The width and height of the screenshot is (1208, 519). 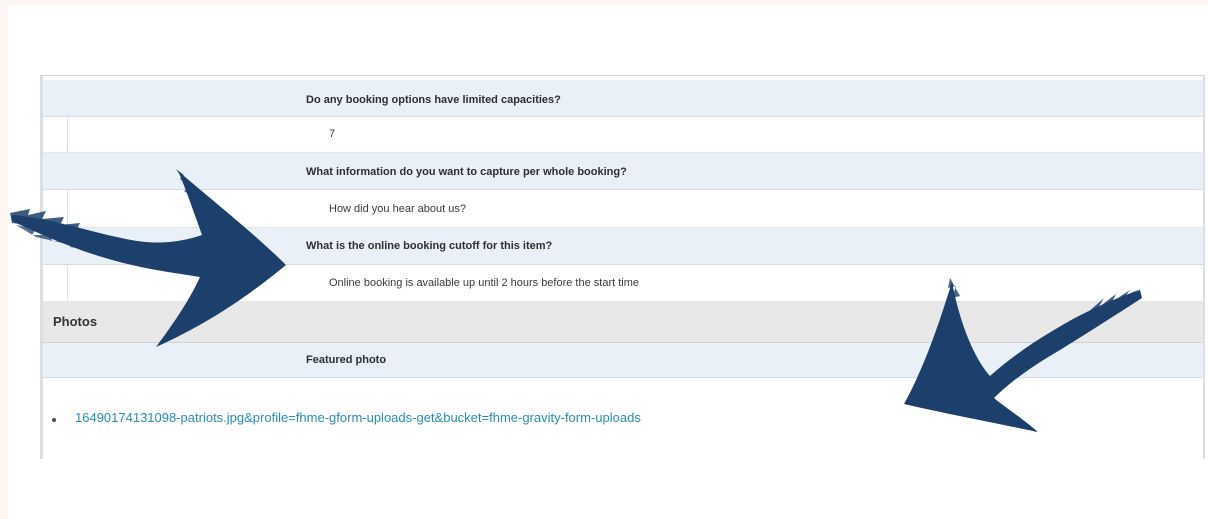 I want to click on featured-photo-label: Featured photo, so click(x=346, y=360).